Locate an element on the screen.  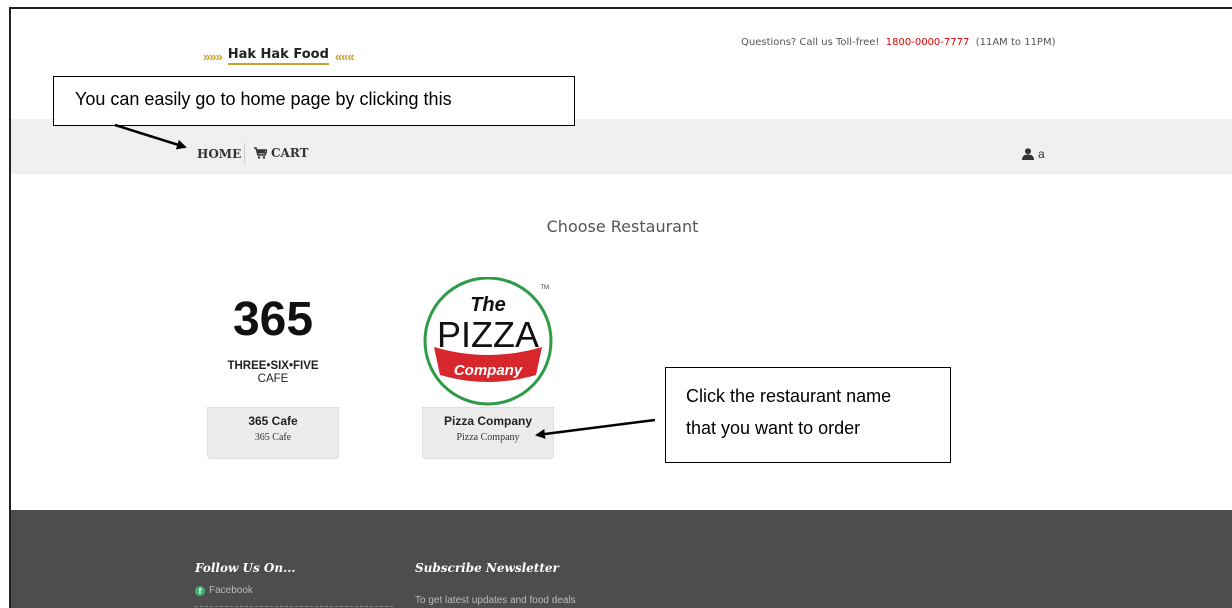
restaurant-hint-arrow is located at coordinates (595, 428).